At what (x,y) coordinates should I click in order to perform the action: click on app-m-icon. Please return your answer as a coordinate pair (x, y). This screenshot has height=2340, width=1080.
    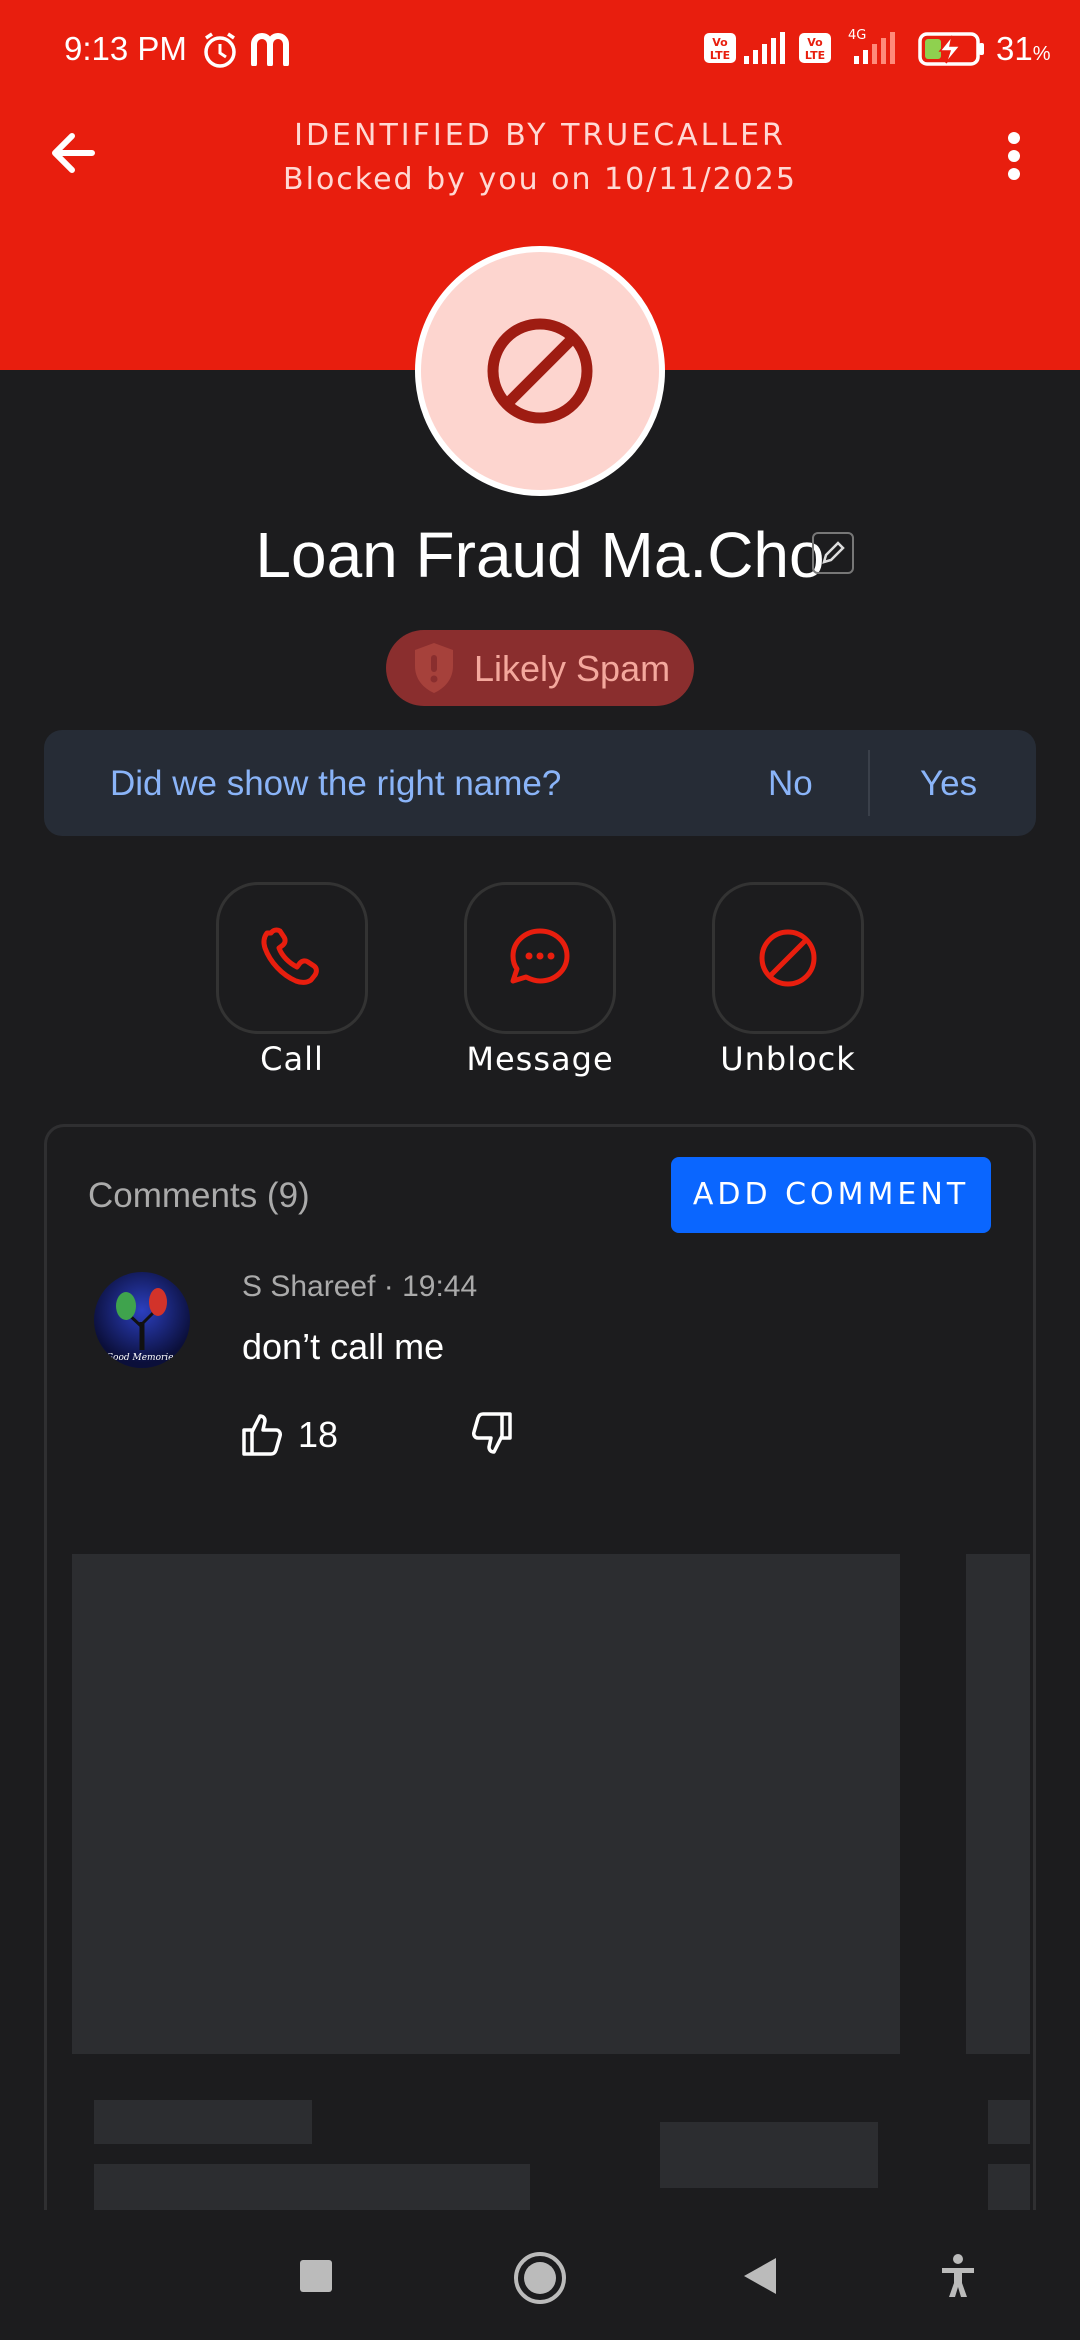
    Looking at the image, I should click on (270, 49).